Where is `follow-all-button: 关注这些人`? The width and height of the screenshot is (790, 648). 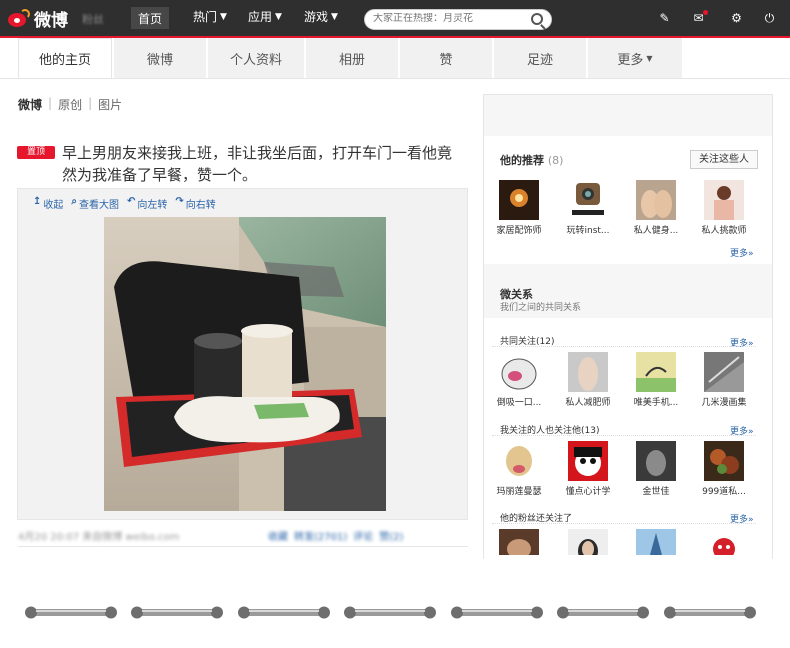
follow-all-button: 关注这些人 is located at coordinates (724, 159).